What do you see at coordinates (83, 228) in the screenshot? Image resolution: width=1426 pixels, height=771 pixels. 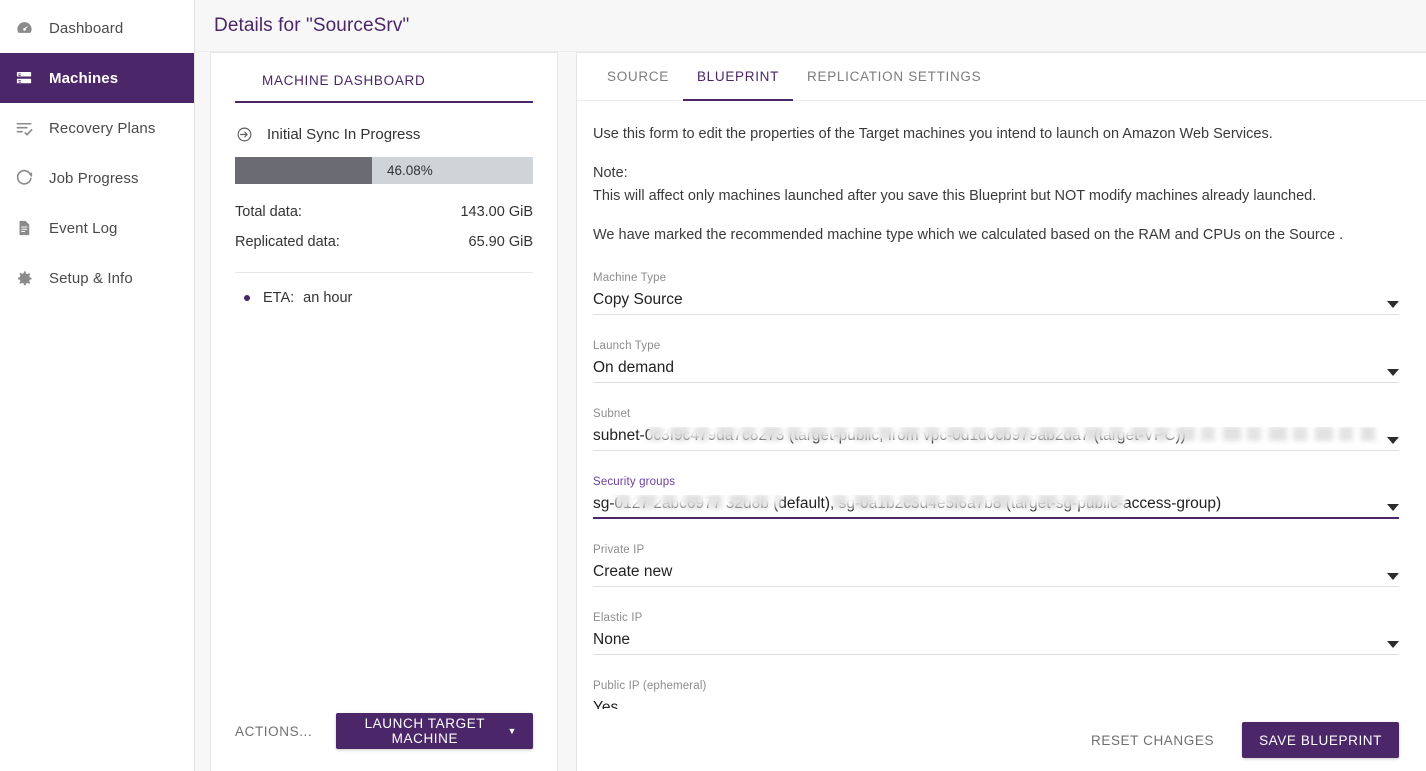 I see `sidebar-item-label: Event Log` at bounding box center [83, 228].